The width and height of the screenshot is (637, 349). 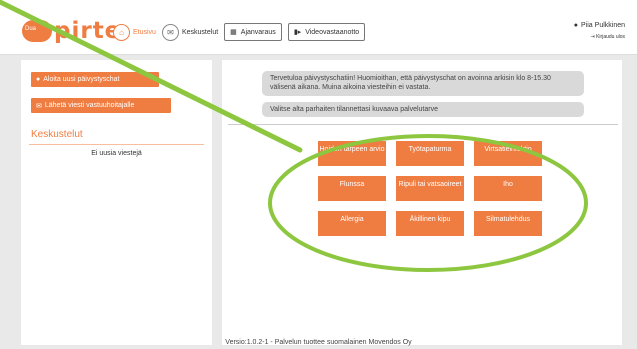 What do you see at coordinates (508, 188) in the screenshot?
I see `tile-skin: Iho` at bounding box center [508, 188].